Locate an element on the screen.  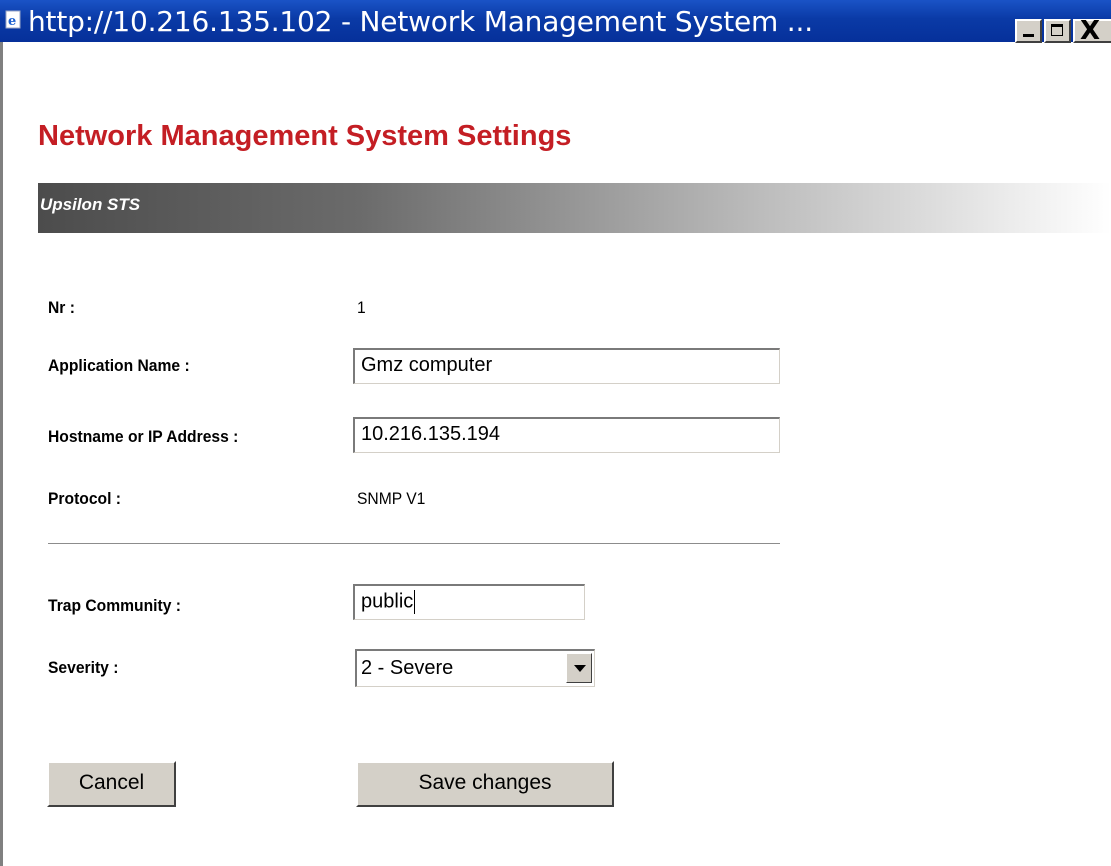
close-icon: X is located at coordinates (1090, 31).